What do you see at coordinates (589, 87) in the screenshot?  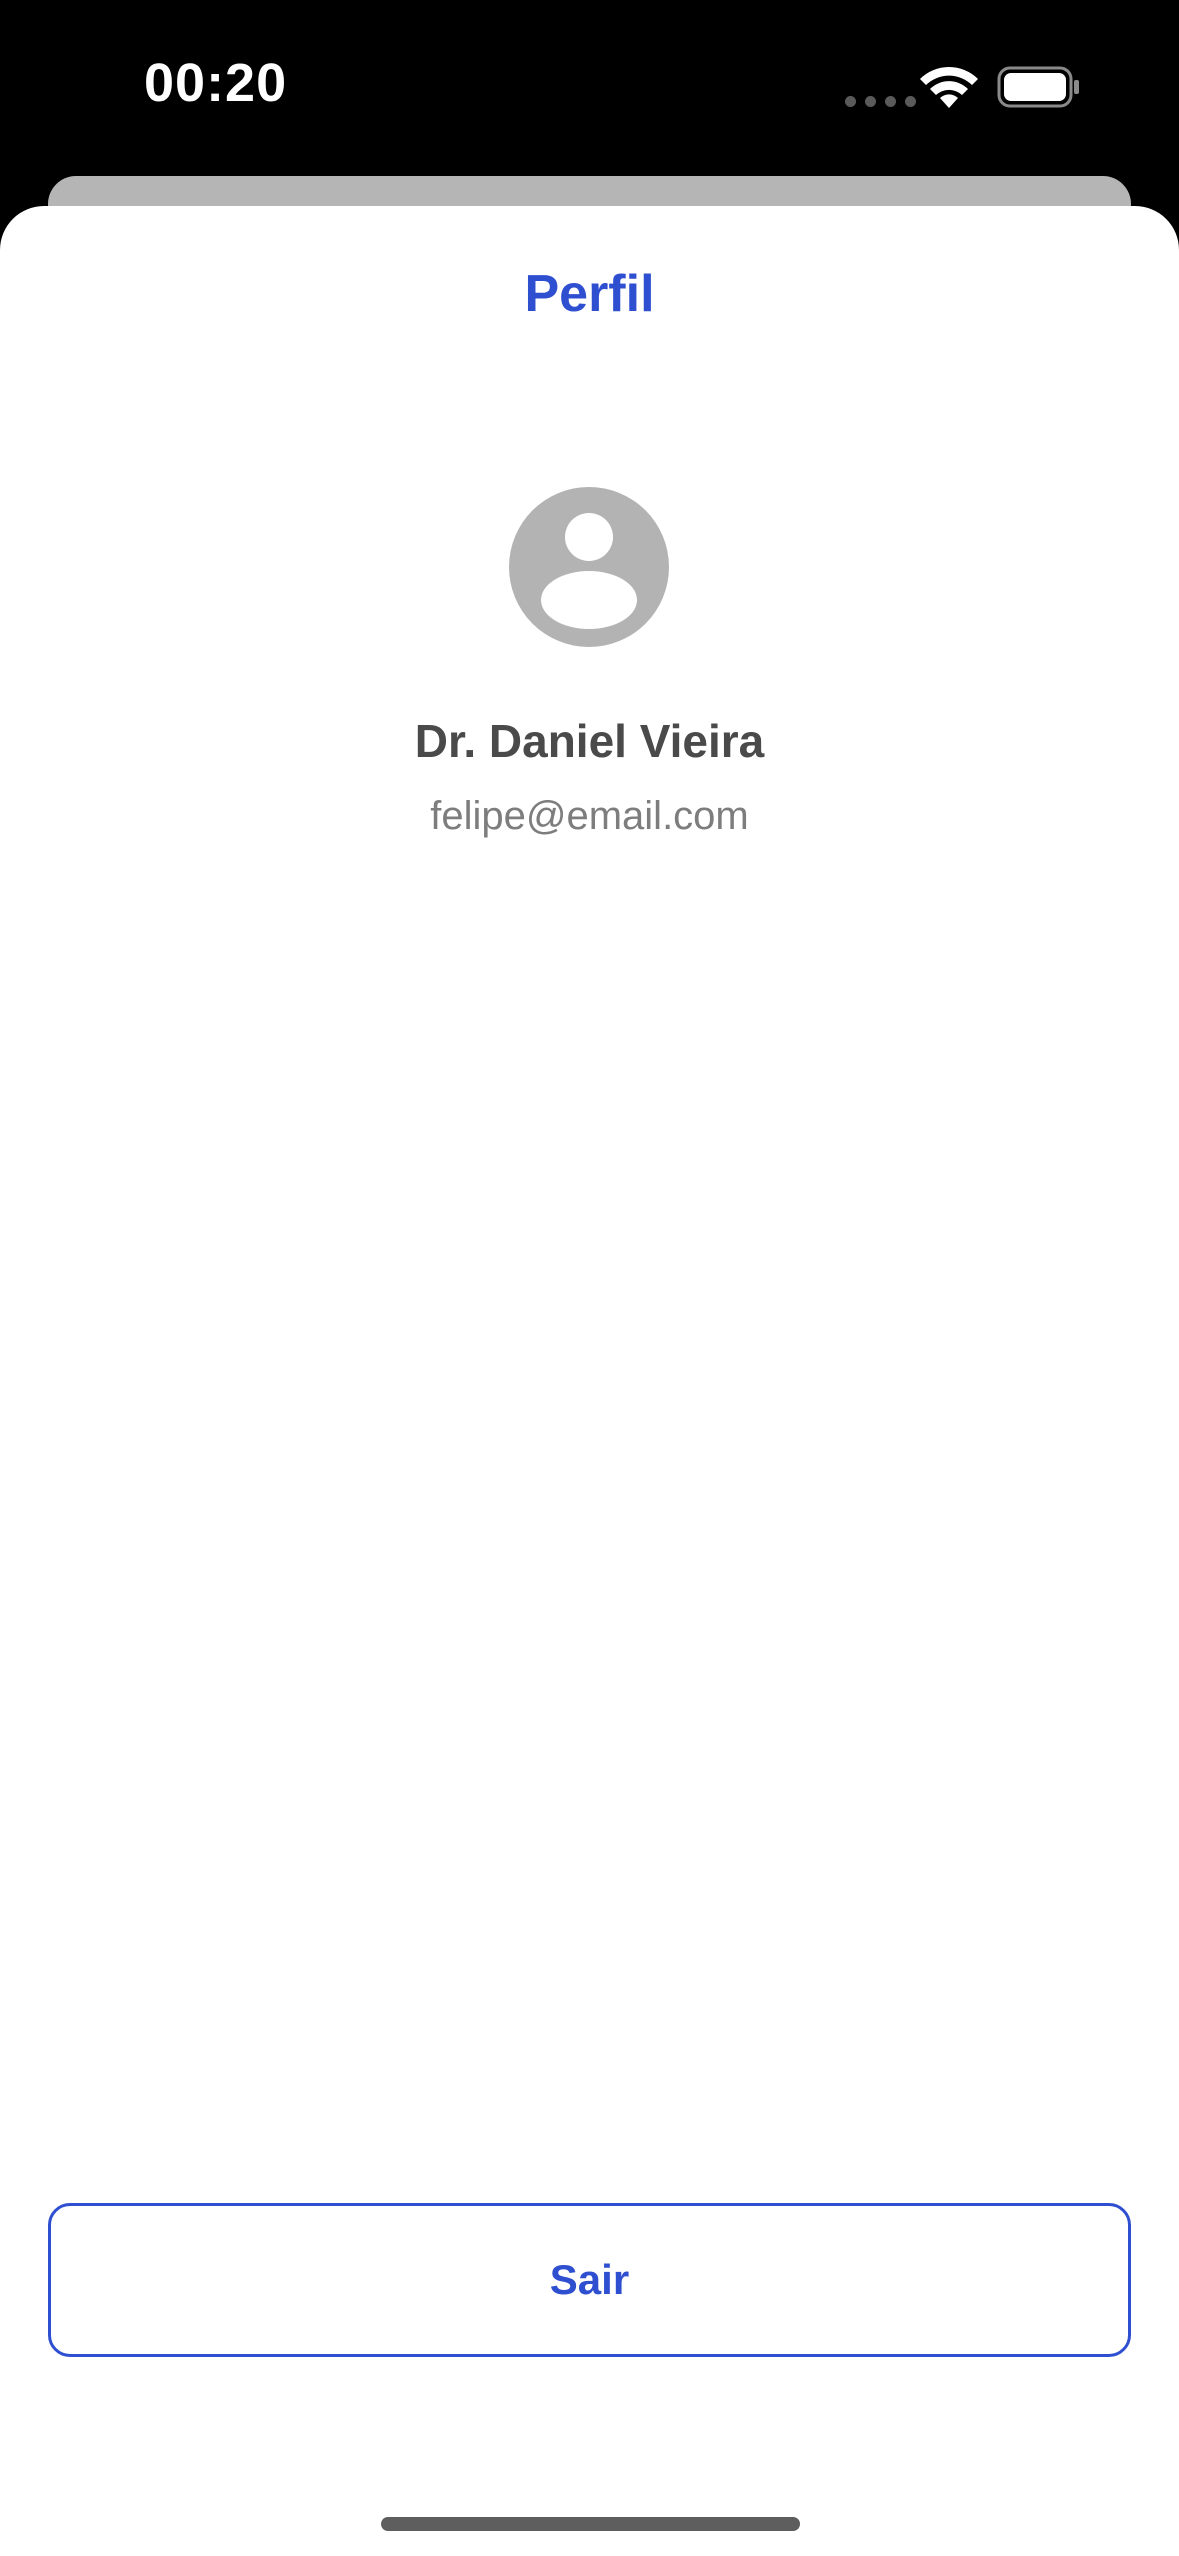 I see `status-bar: 00:20` at bounding box center [589, 87].